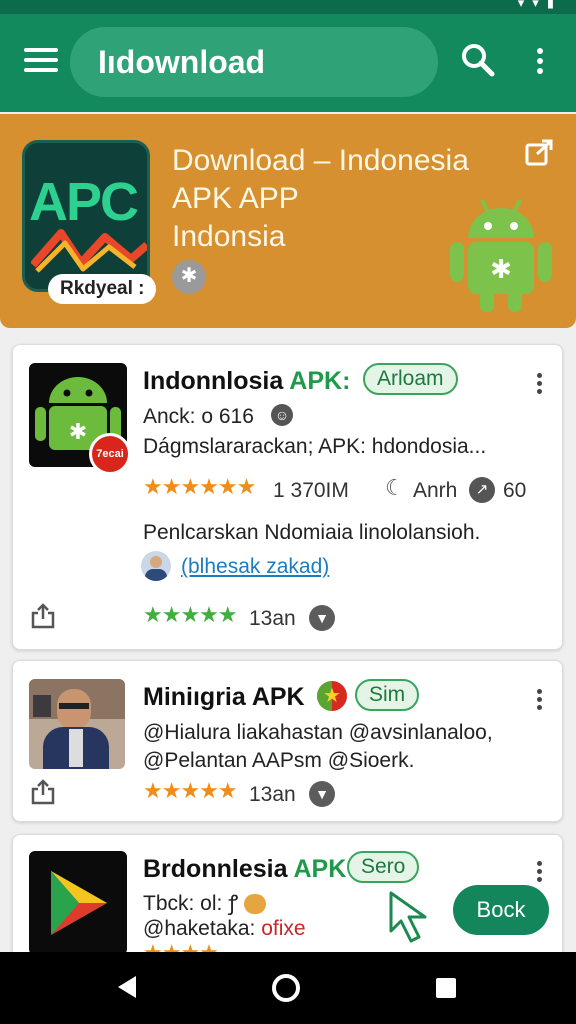 The width and height of the screenshot is (576, 1024). I want to click on search-field: Iıdownload, so click(254, 62).